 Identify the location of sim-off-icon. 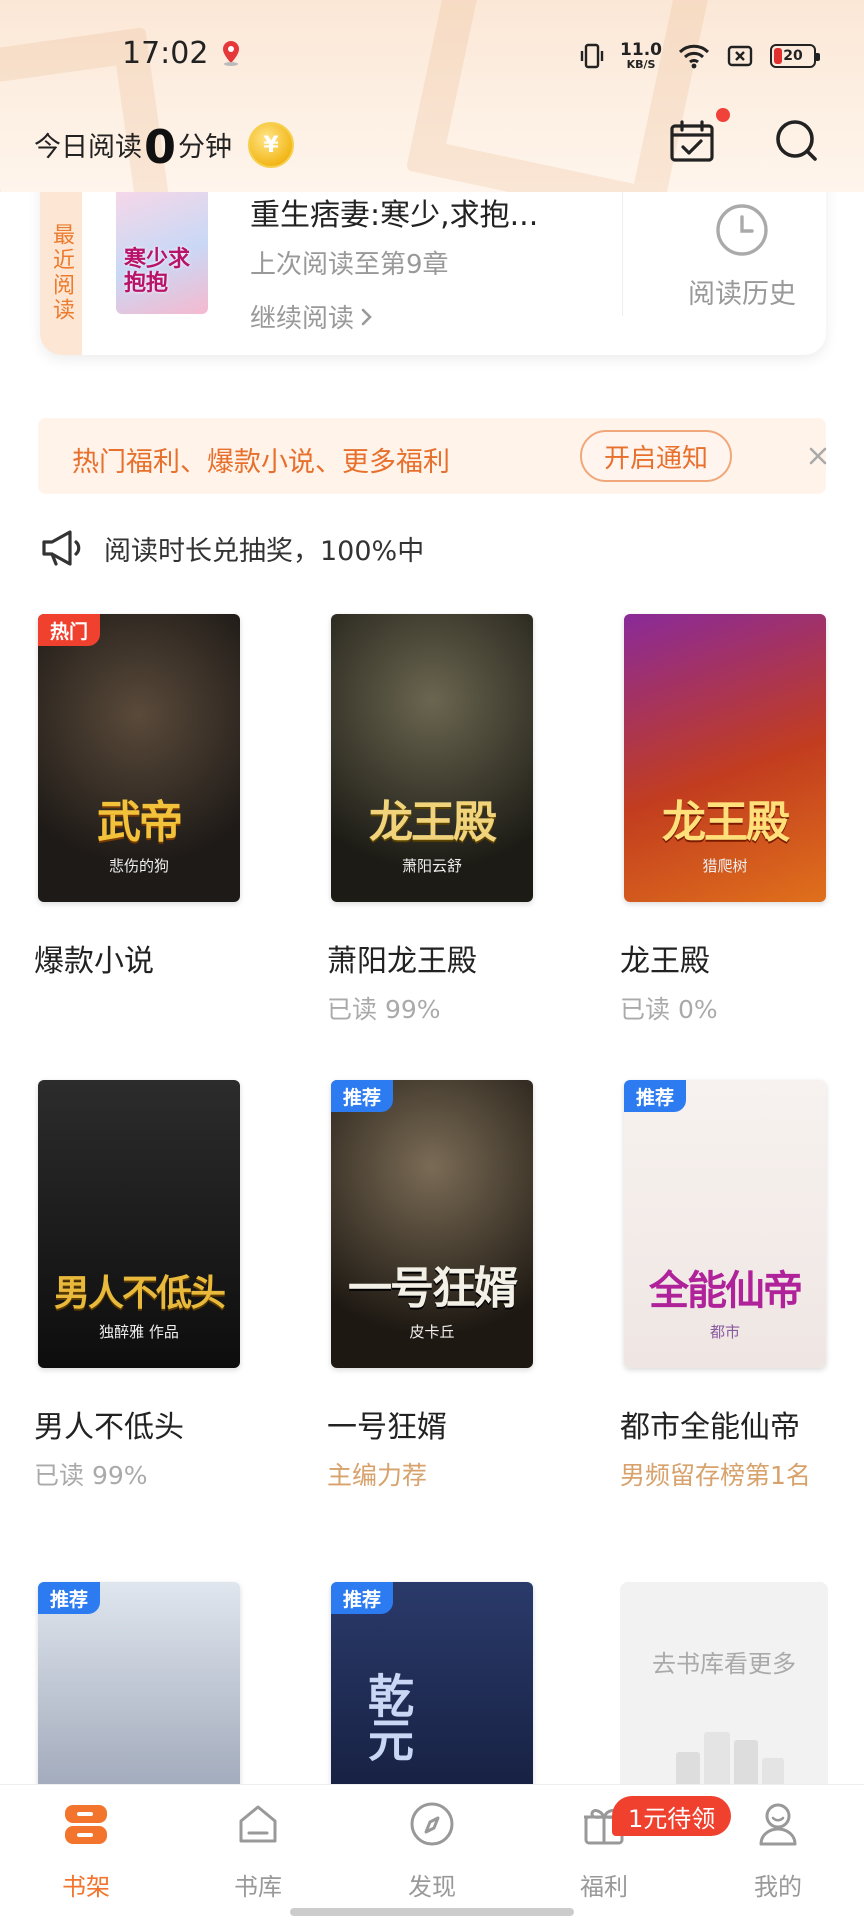
(740, 56).